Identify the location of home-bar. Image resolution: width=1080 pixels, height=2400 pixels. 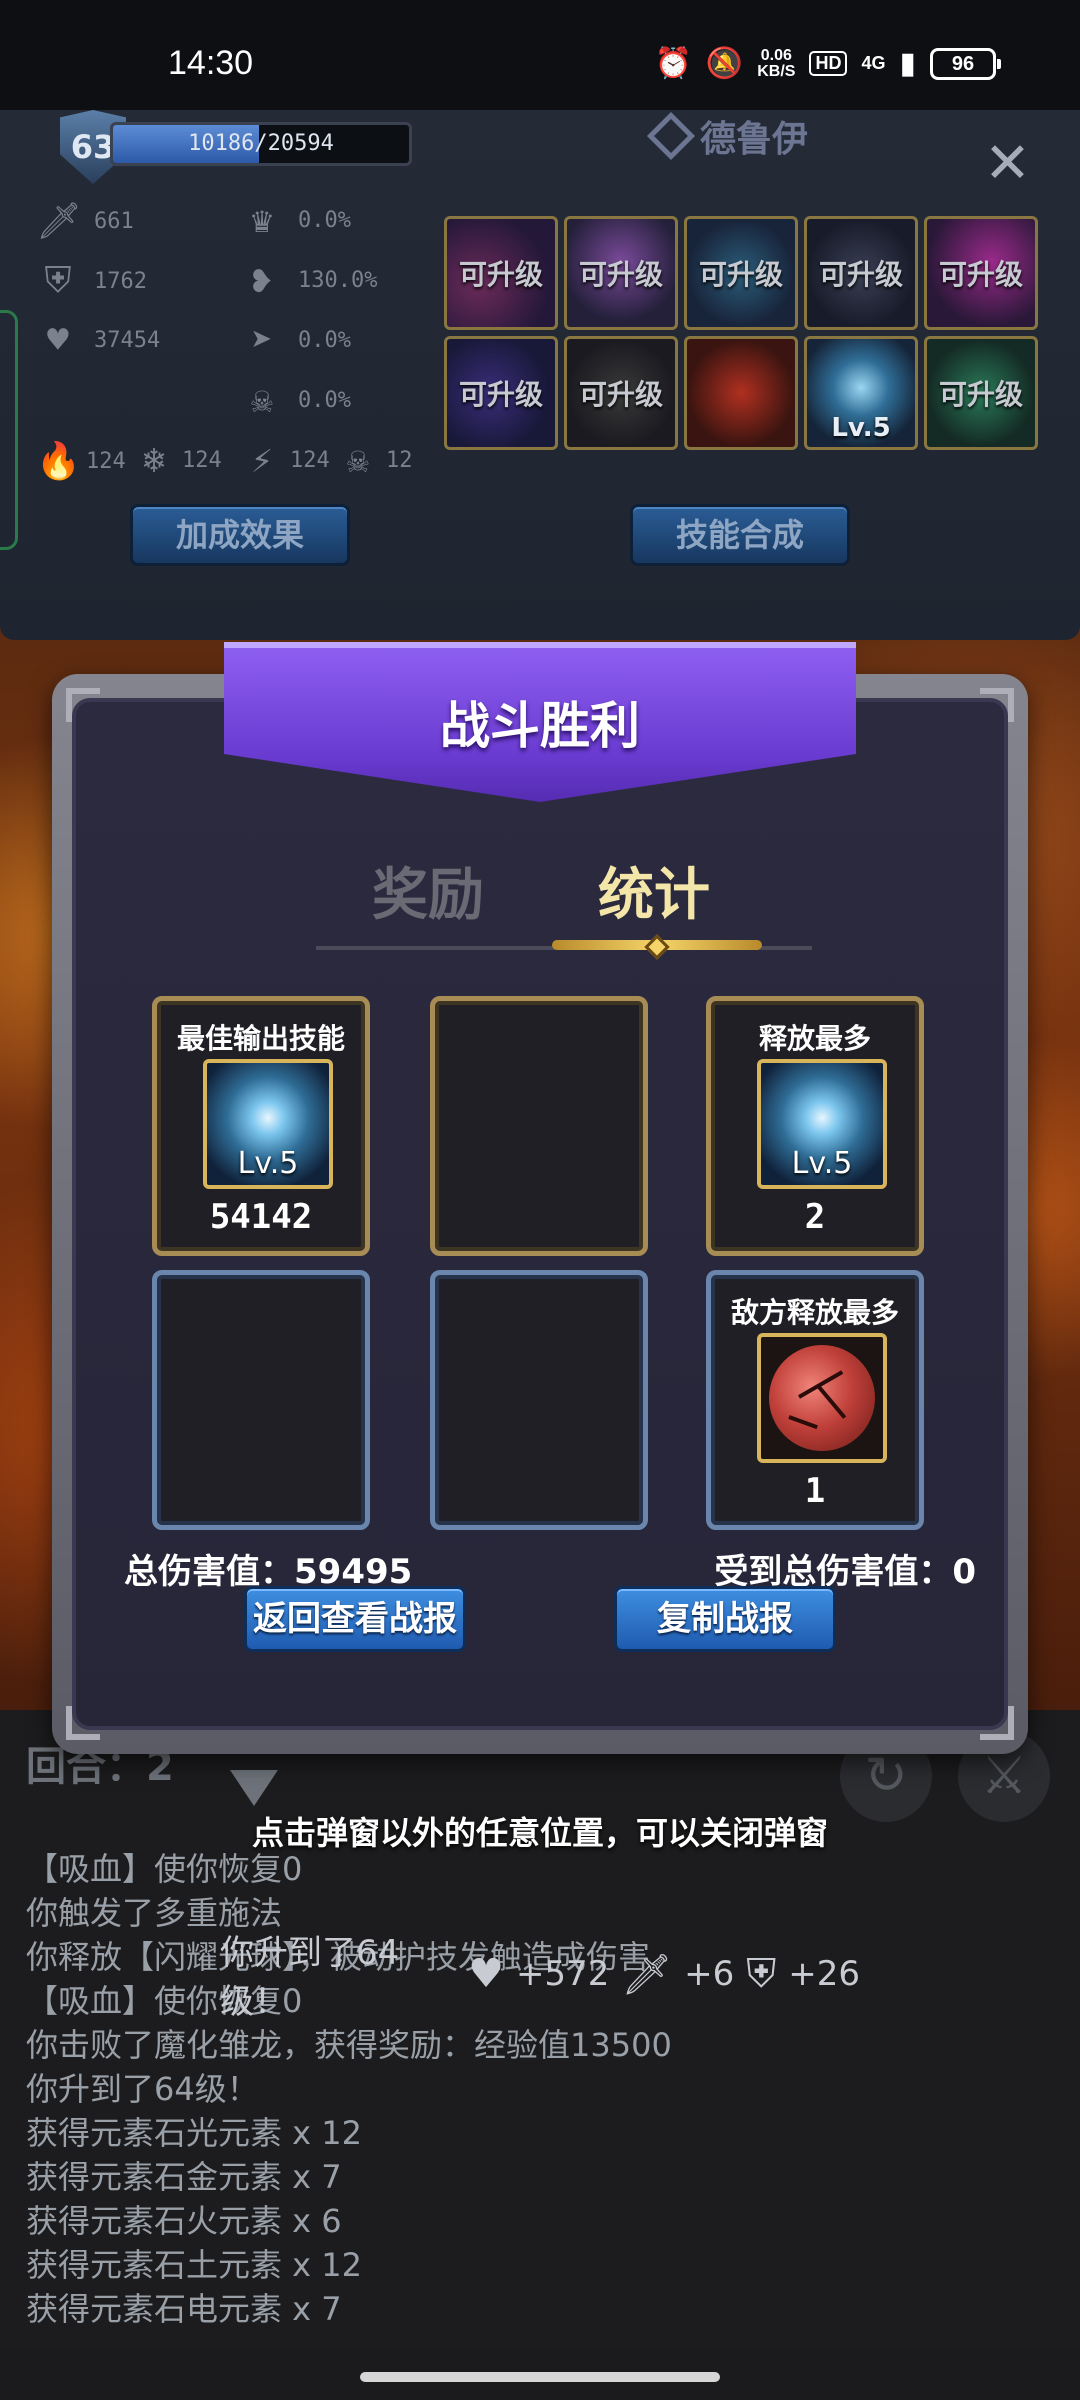
(540, 2377).